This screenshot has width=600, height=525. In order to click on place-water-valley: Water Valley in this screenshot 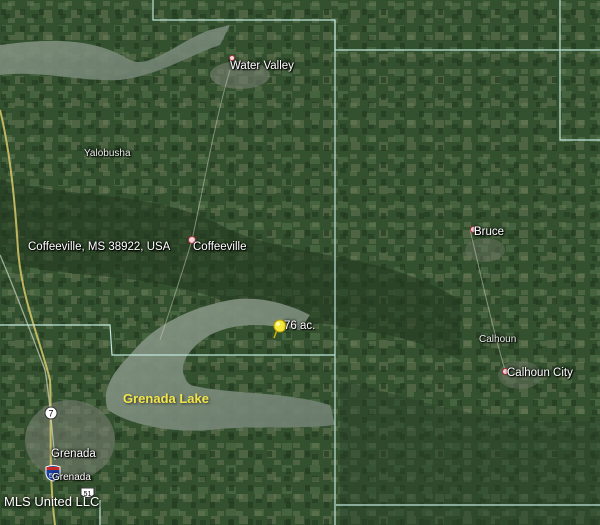, I will do `click(262, 66)`.